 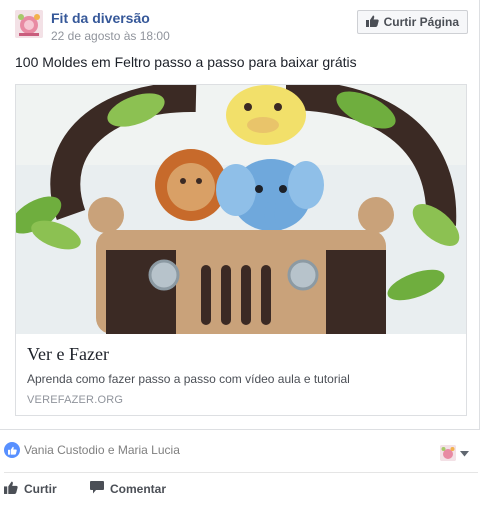 I want to click on link-title: Ver e Fazer, so click(x=68, y=354).